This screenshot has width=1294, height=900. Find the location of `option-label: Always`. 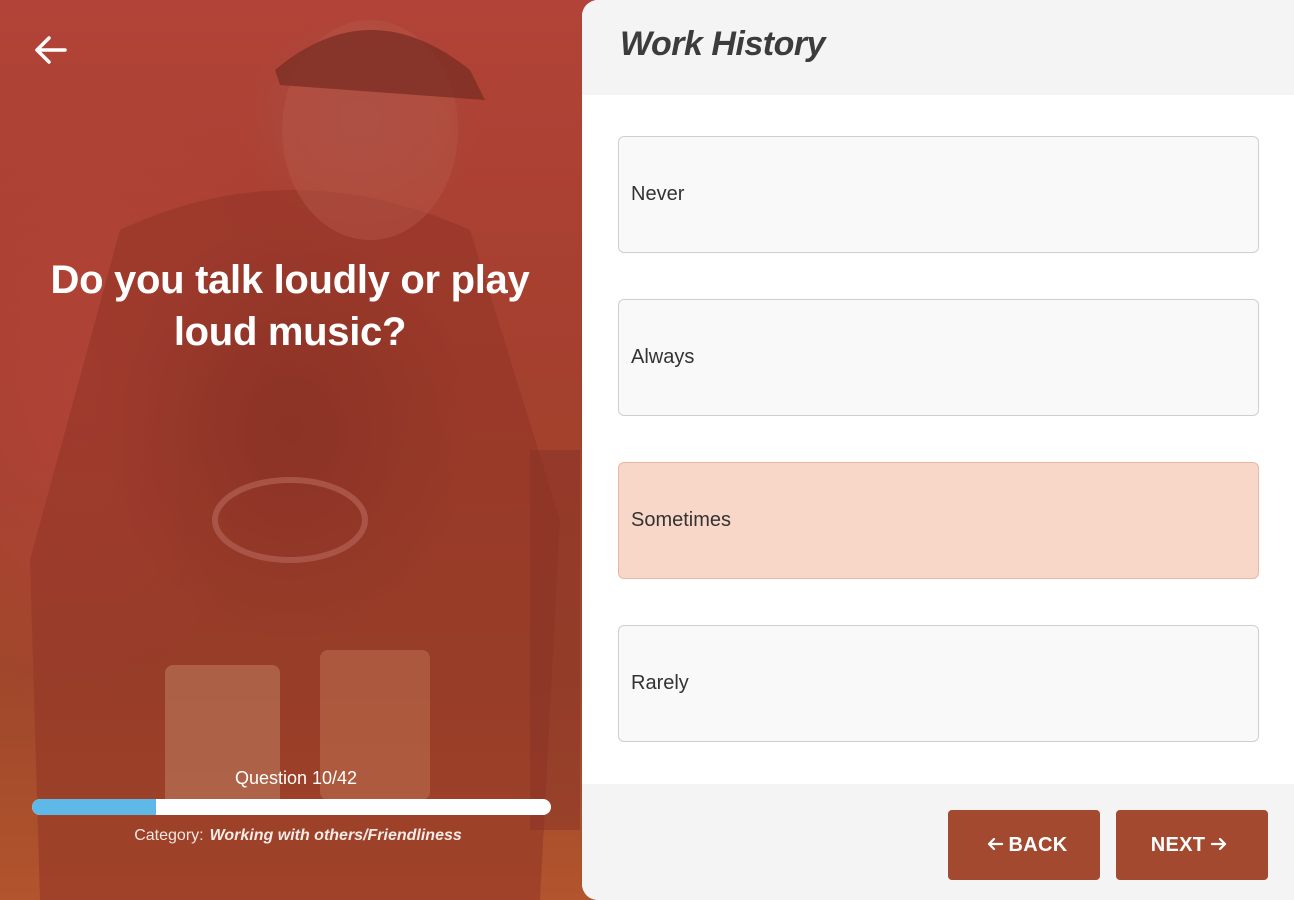

option-label: Always is located at coordinates (663, 357).